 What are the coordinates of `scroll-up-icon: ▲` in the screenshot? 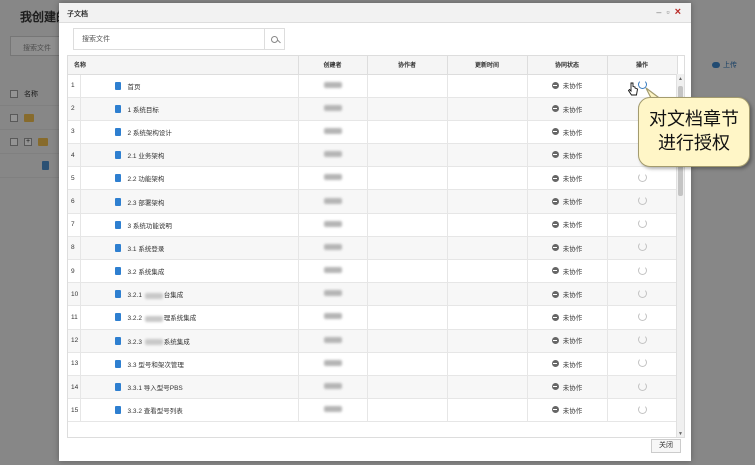 It's located at (680, 79).